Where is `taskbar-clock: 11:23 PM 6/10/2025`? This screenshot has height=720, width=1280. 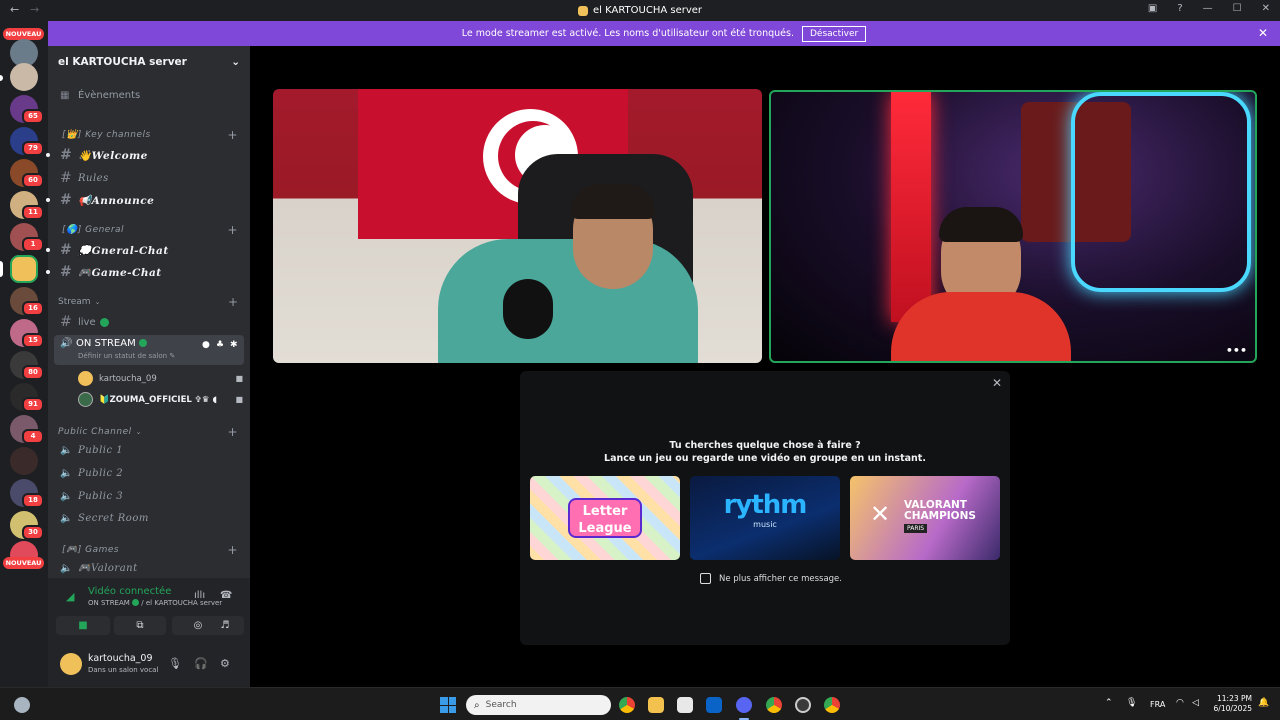 taskbar-clock: 11:23 PM 6/10/2025 is located at coordinates (1232, 704).